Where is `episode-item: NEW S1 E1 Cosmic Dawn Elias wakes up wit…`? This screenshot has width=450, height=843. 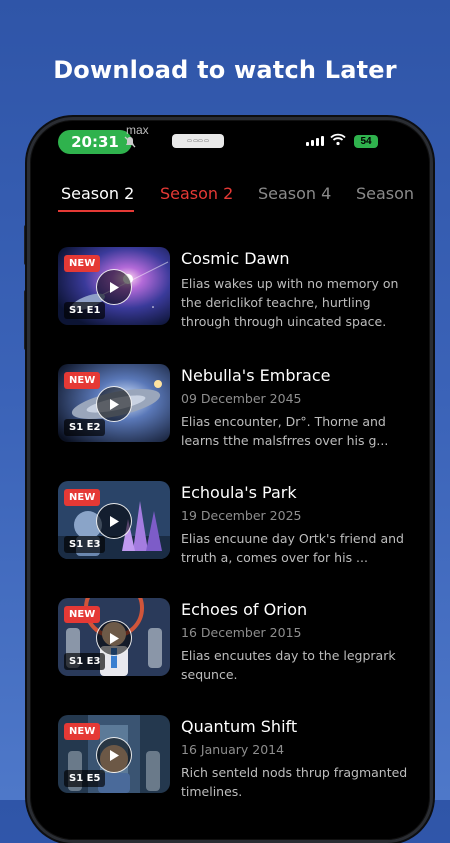
episode-item: NEW S1 E1 Cosmic Dawn Elias wakes up wit… is located at coordinates (244, 305).